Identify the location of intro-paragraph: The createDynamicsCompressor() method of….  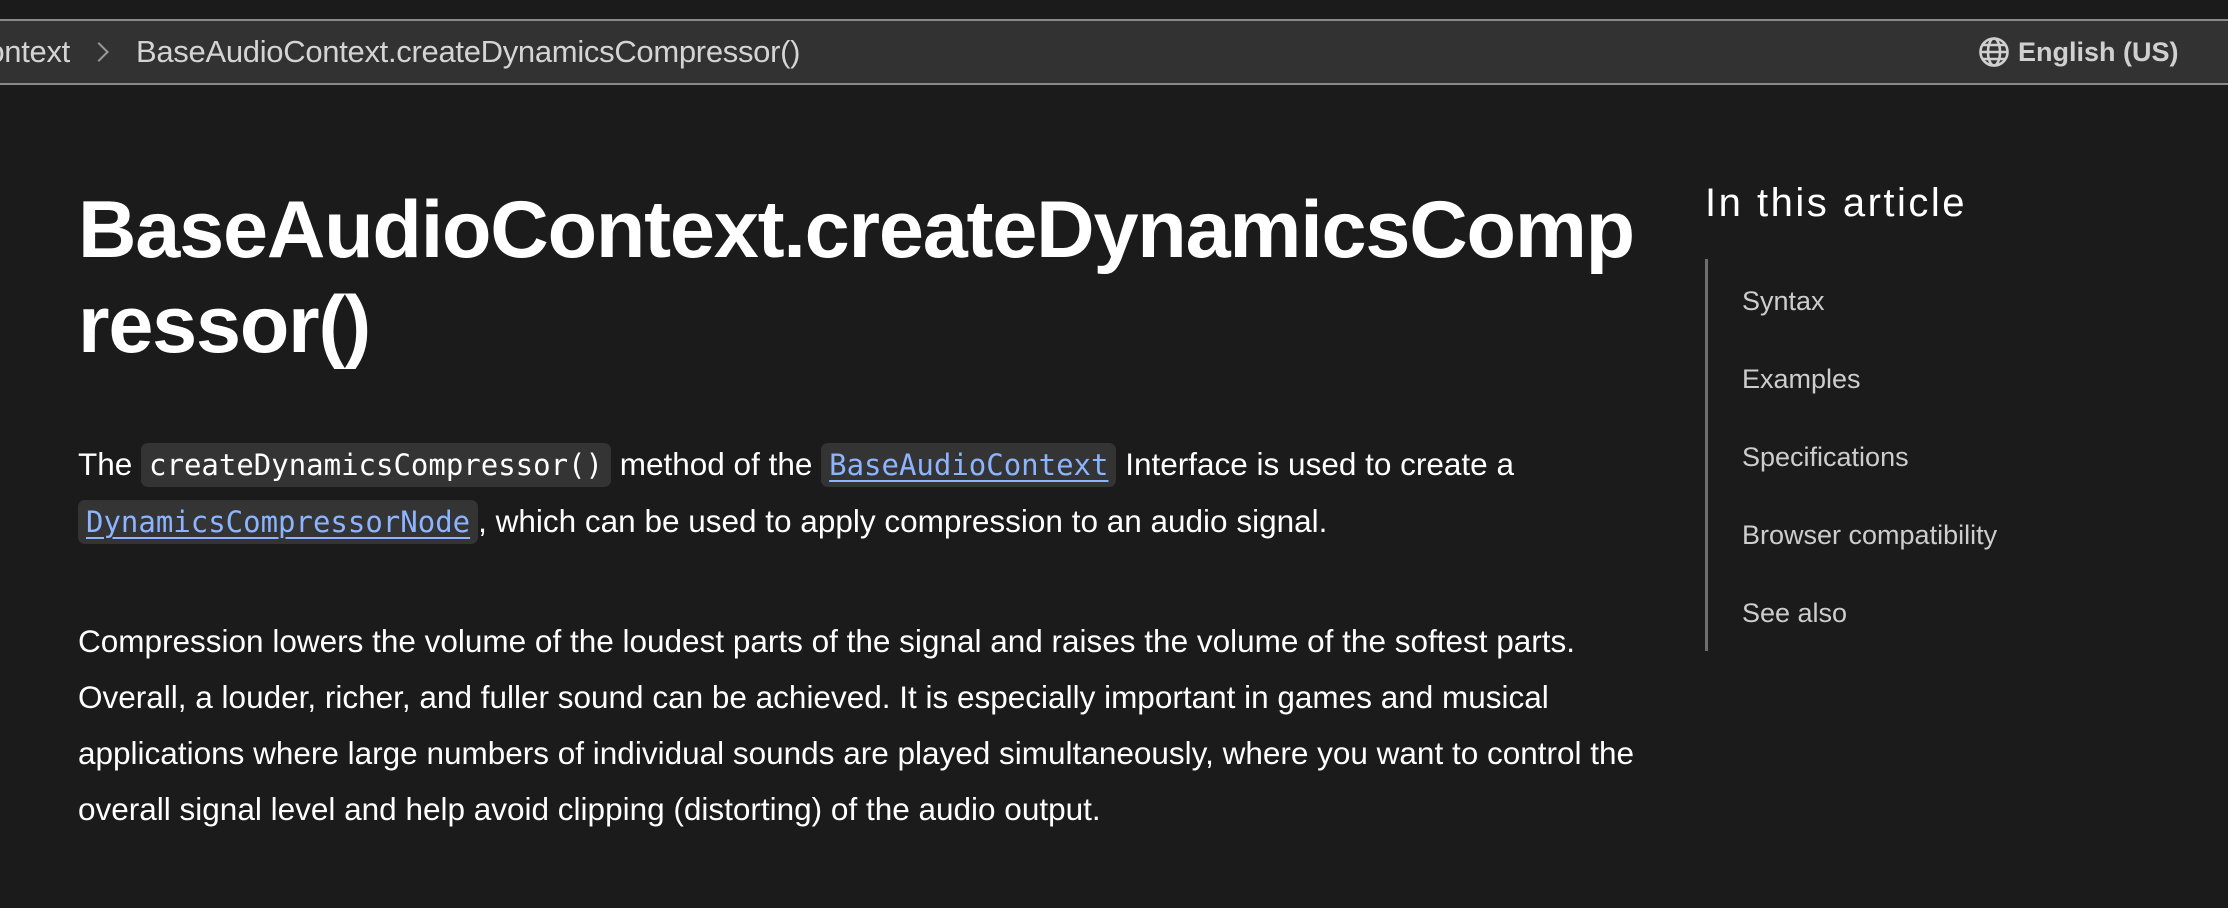
(858, 493).